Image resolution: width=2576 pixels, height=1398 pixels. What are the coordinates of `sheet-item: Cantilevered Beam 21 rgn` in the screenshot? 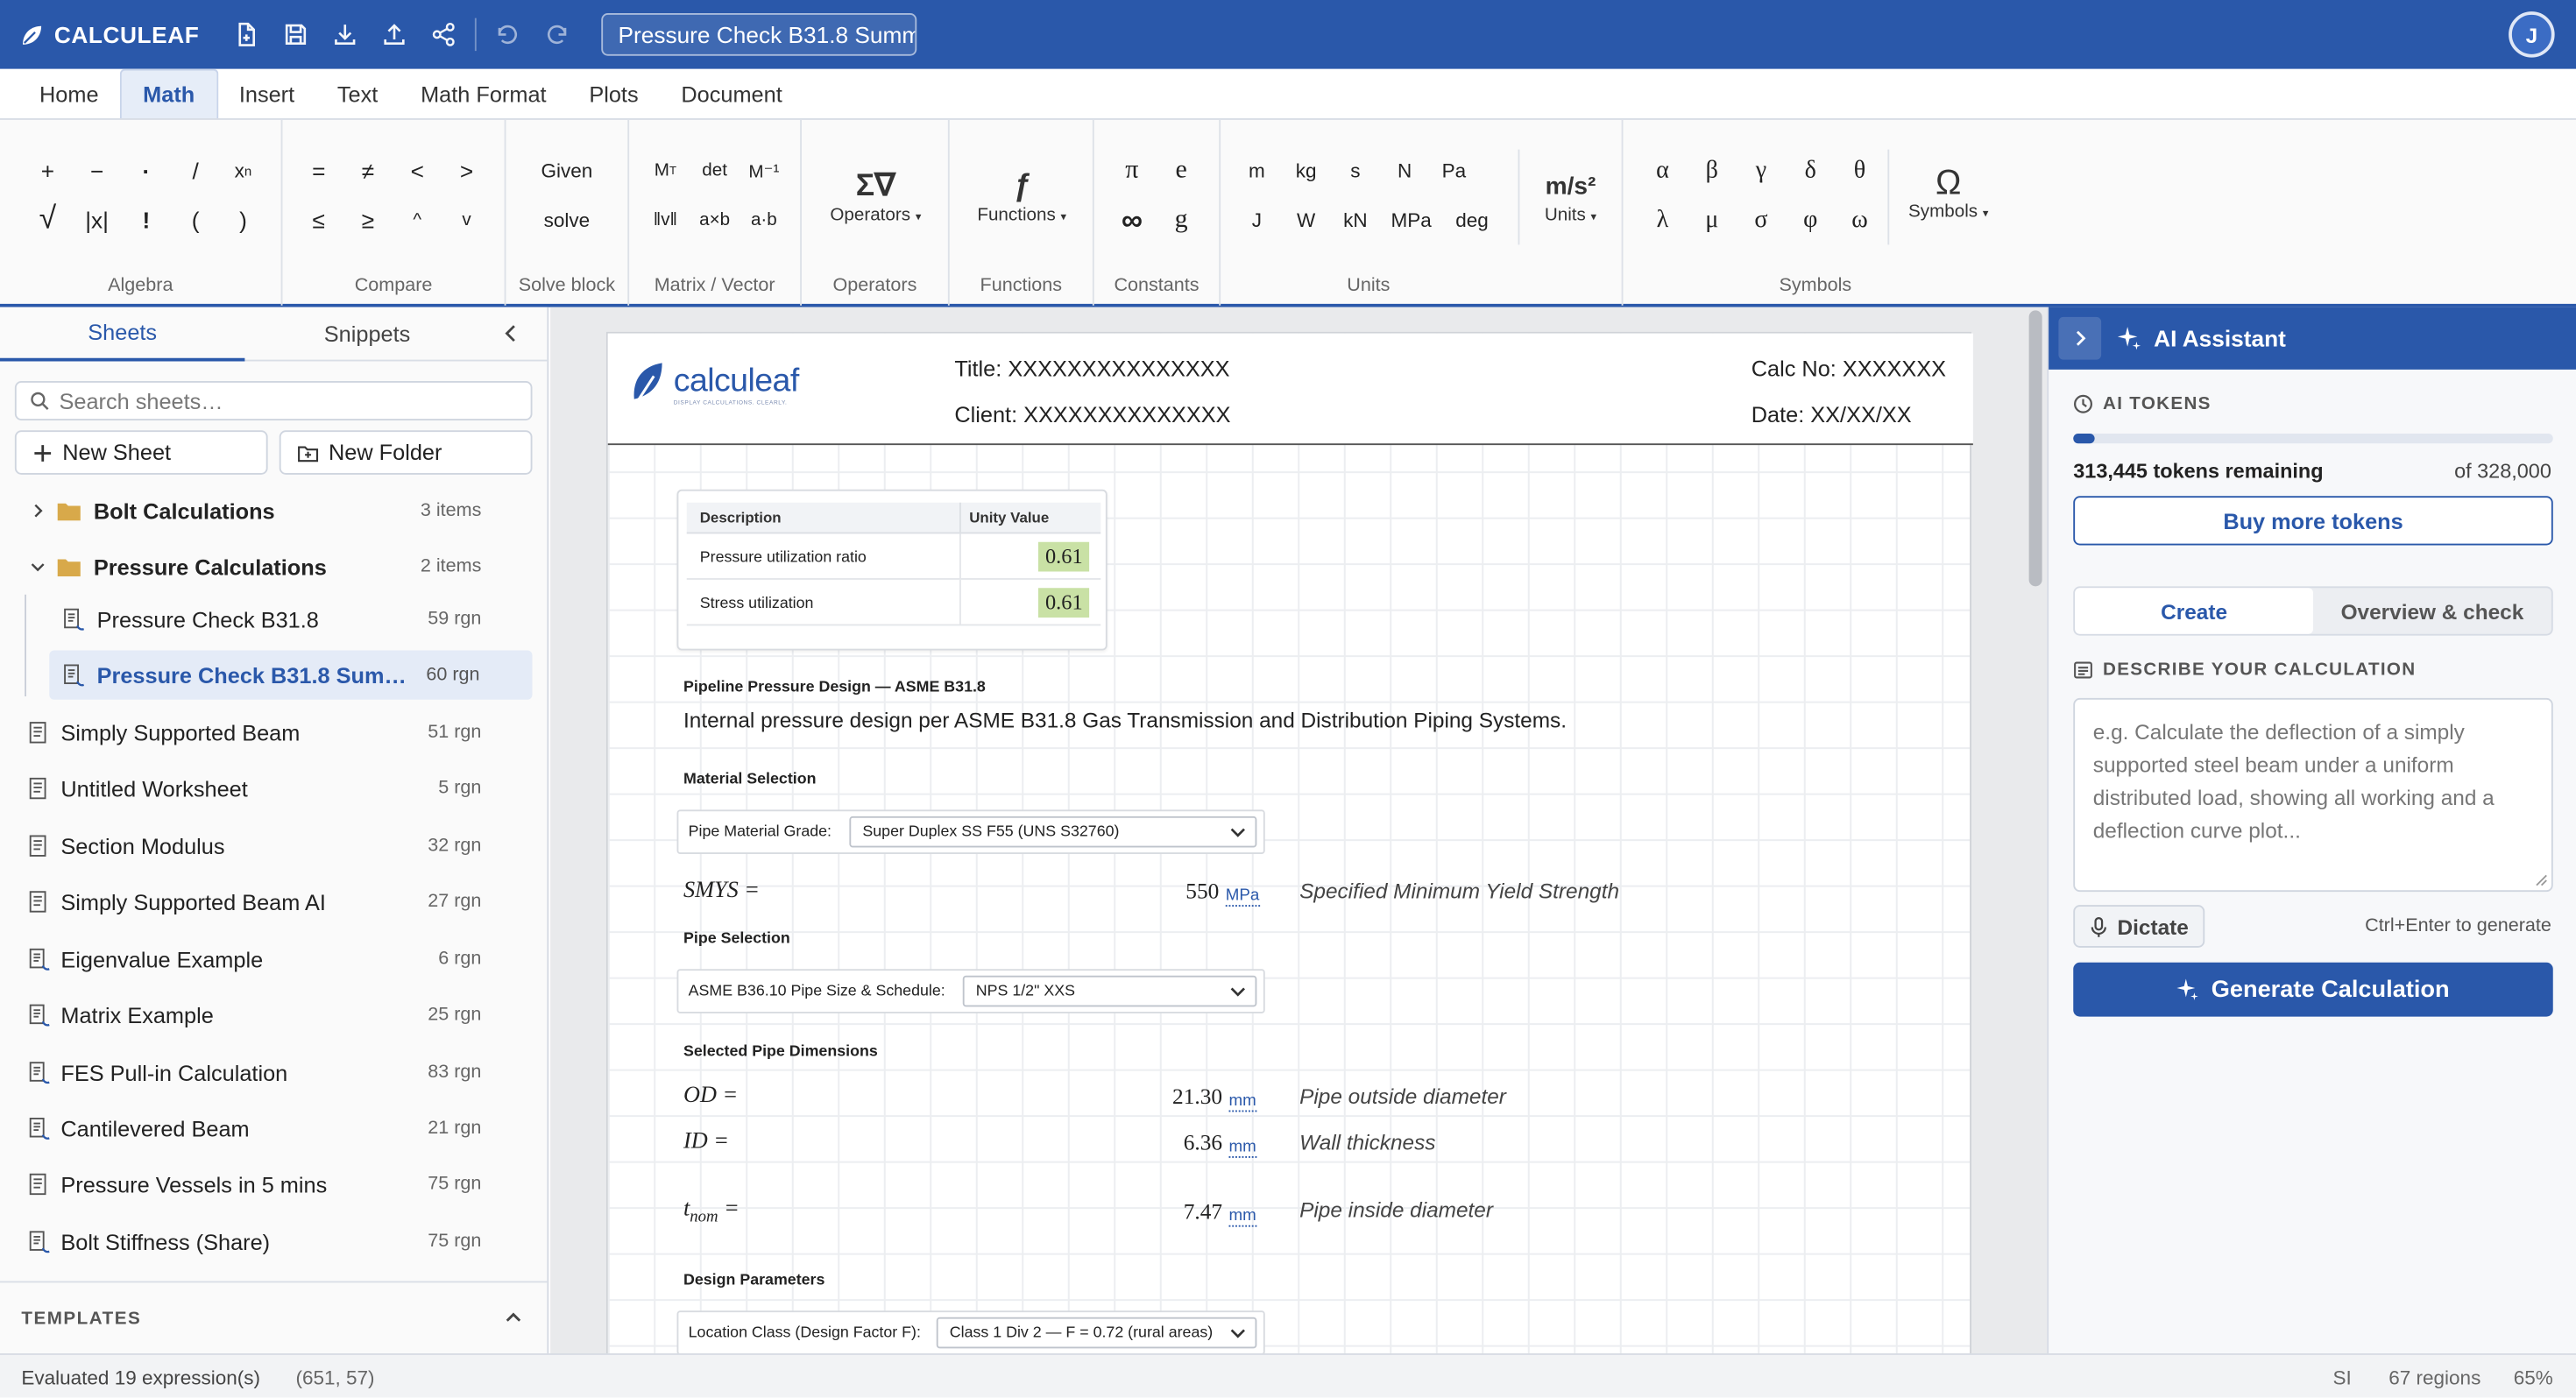 It's located at (274, 1128).